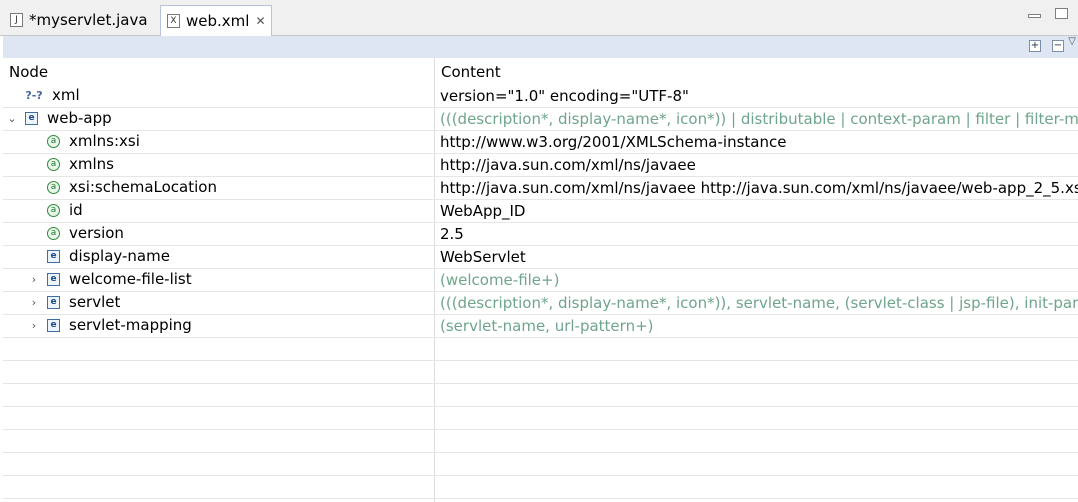  What do you see at coordinates (471, 72) in the screenshot?
I see `column-header-content: Content` at bounding box center [471, 72].